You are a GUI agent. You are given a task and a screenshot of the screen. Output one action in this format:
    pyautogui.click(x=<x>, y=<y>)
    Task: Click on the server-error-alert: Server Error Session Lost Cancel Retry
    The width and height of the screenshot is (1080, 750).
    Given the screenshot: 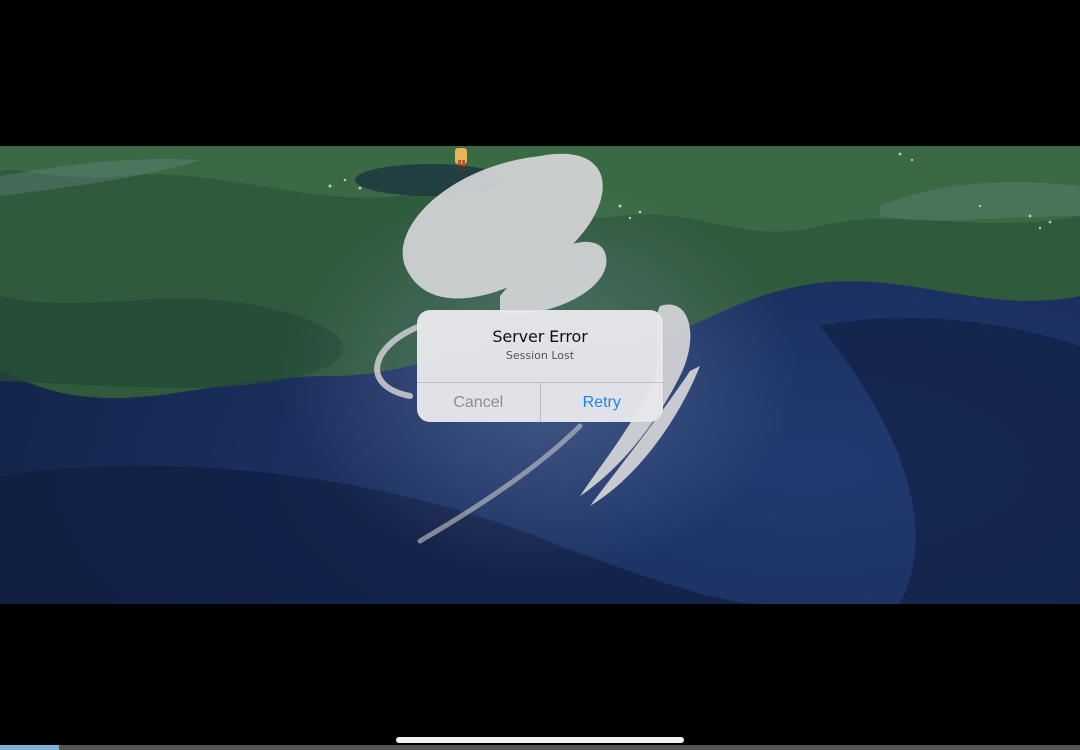 What is the action you would take?
    pyautogui.click(x=540, y=366)
    